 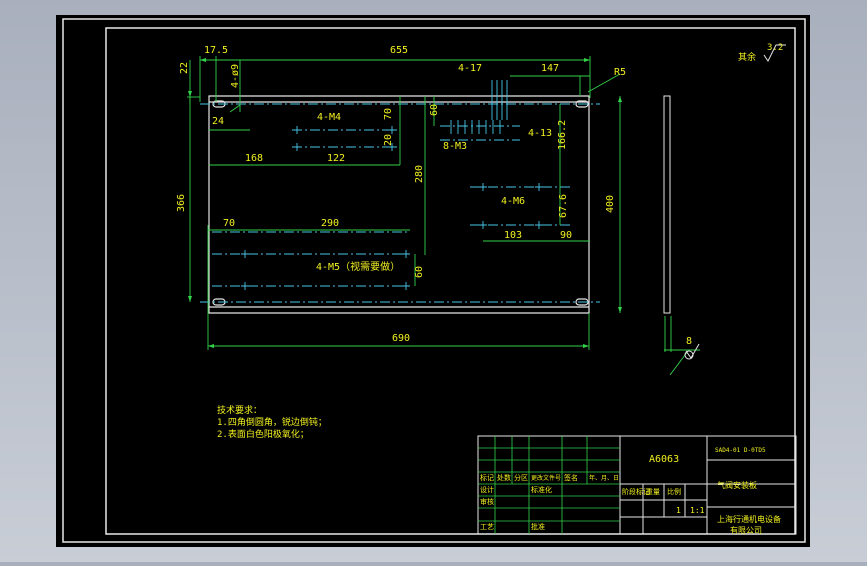 What do you see at coordinates (737, 485) in the screenshot?
I see `part-name: 气阀安装板` at bounding box center [737, 485].